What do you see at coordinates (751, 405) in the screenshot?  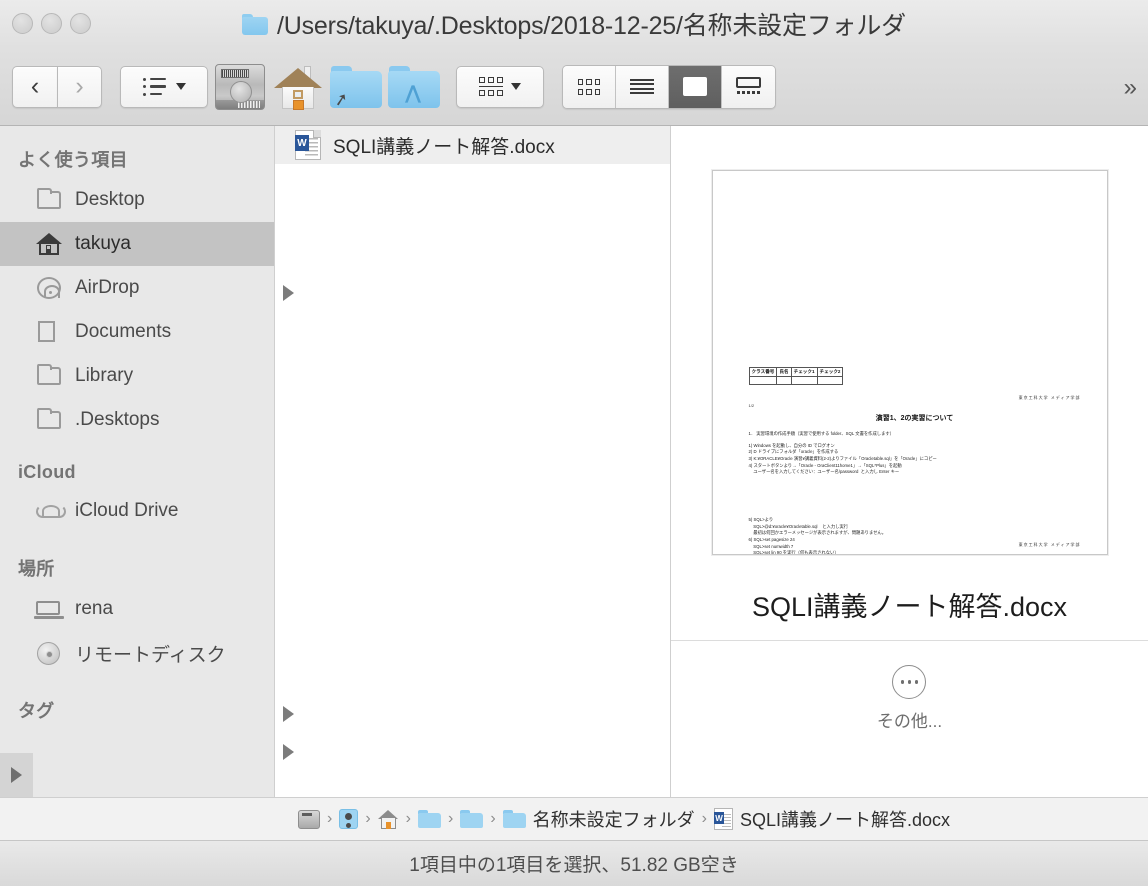 I see `preview-doc-page-number: 1/2` at bounding box center [751, 405].